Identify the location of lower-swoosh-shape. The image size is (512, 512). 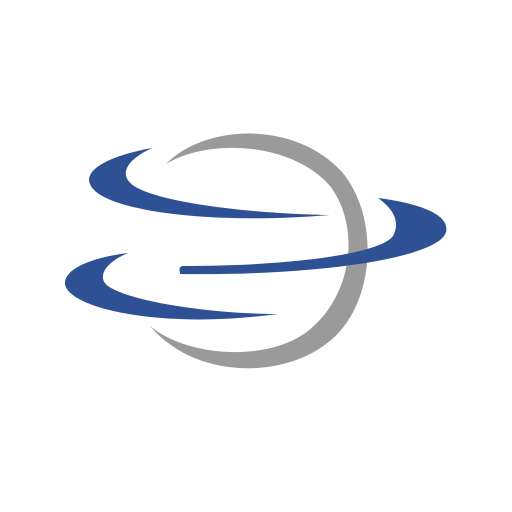
(171, 286).